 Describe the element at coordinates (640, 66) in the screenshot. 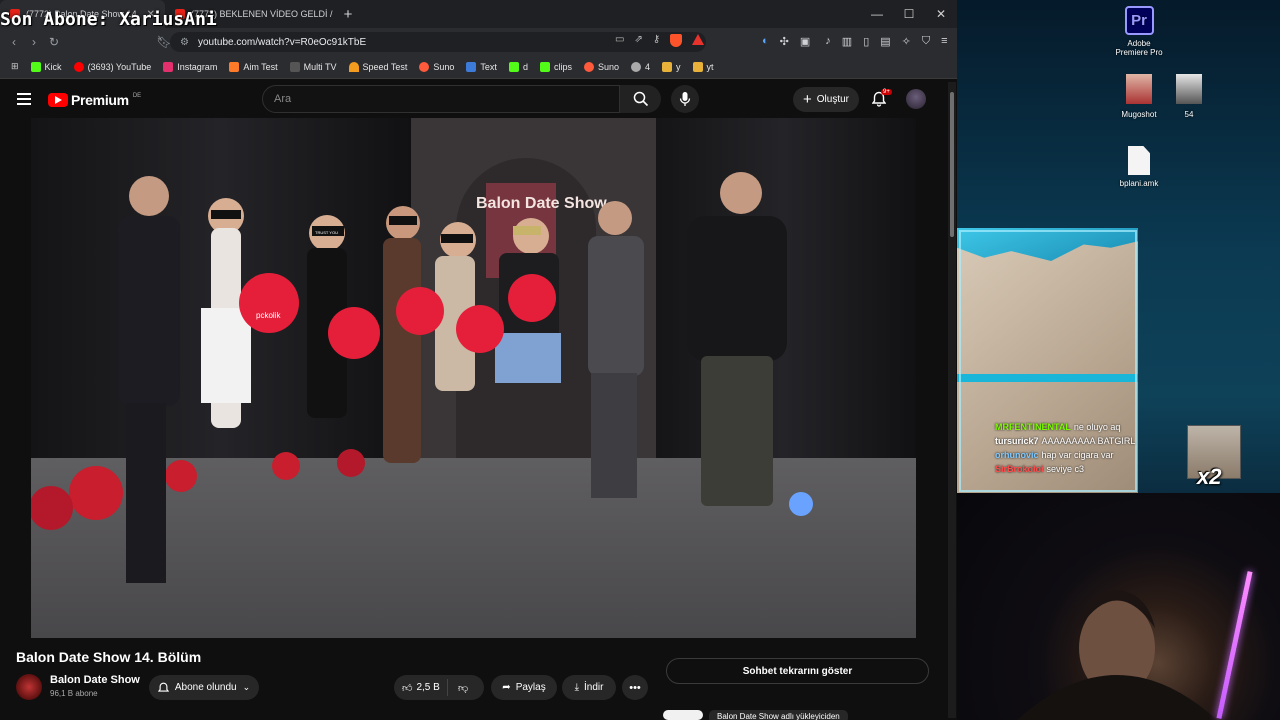

I see `bookmark-4: 4` at that location.